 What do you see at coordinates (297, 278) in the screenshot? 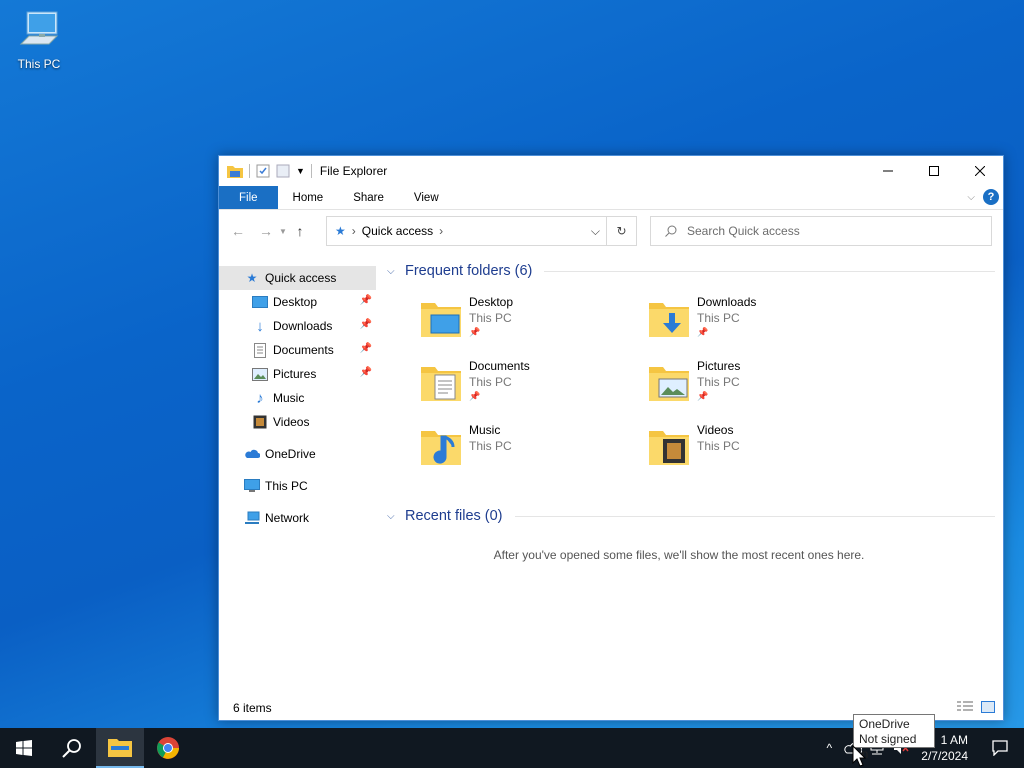
I see `sidebar-item-quick-access: ★ Quick access` at bounding box center [297, 278].